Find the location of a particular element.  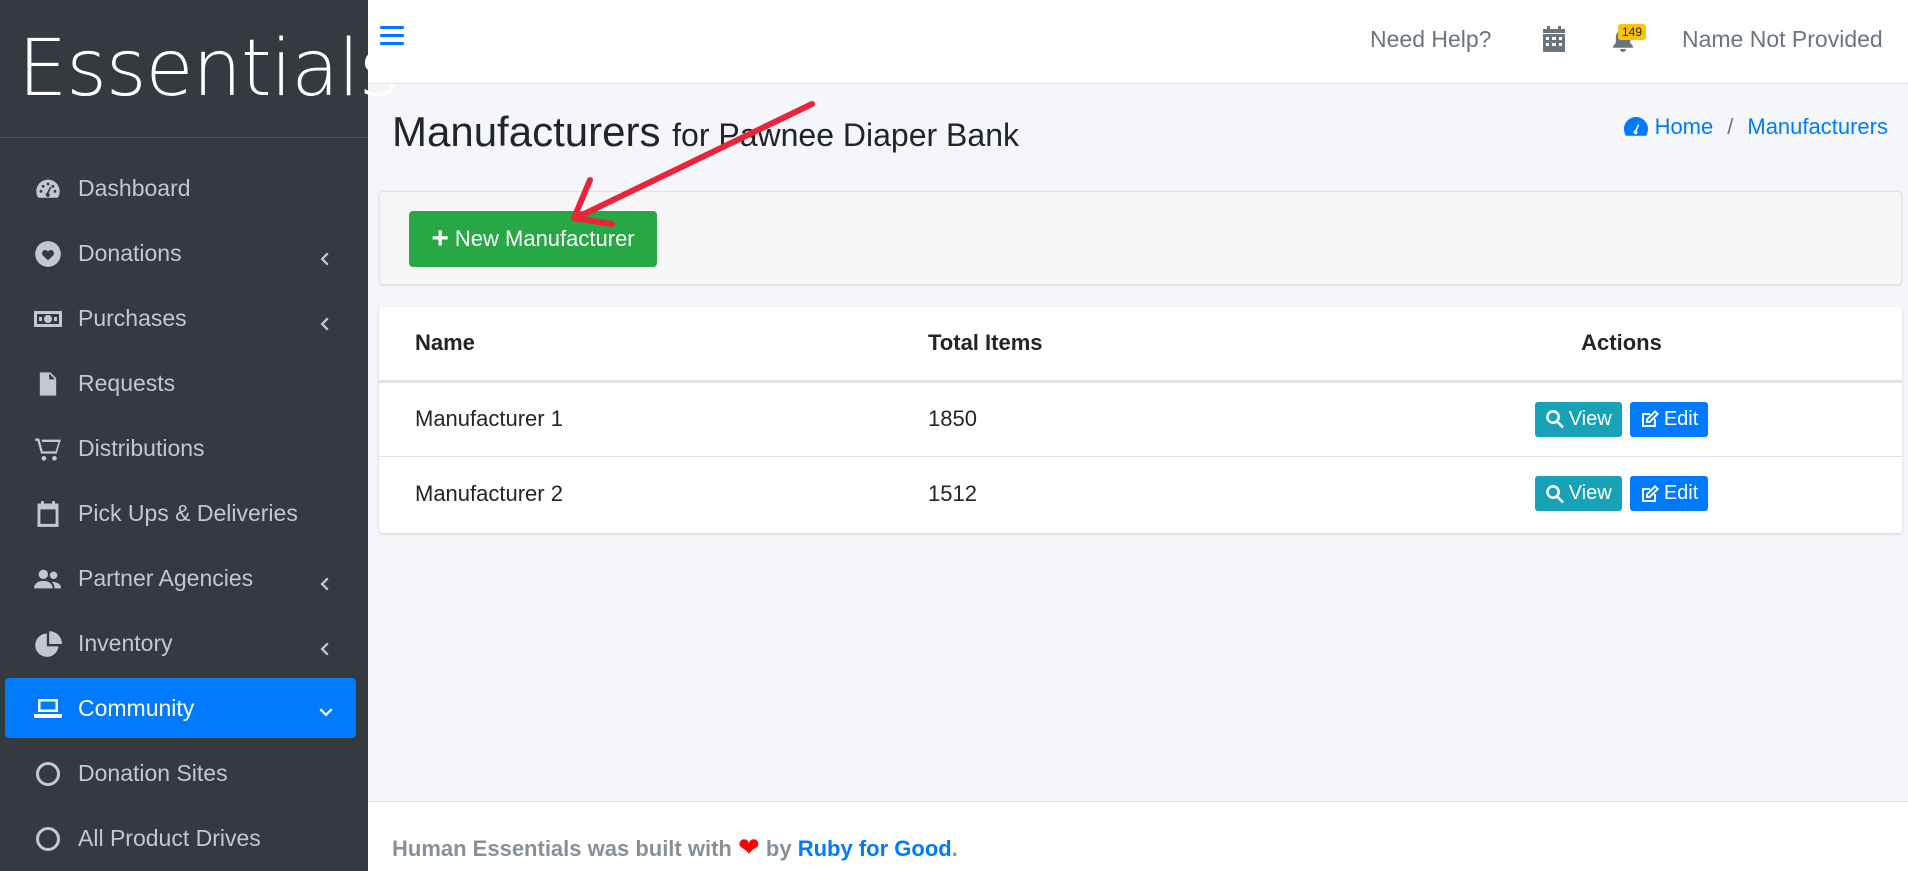

cart-icon is located at coordinates (48, 449).